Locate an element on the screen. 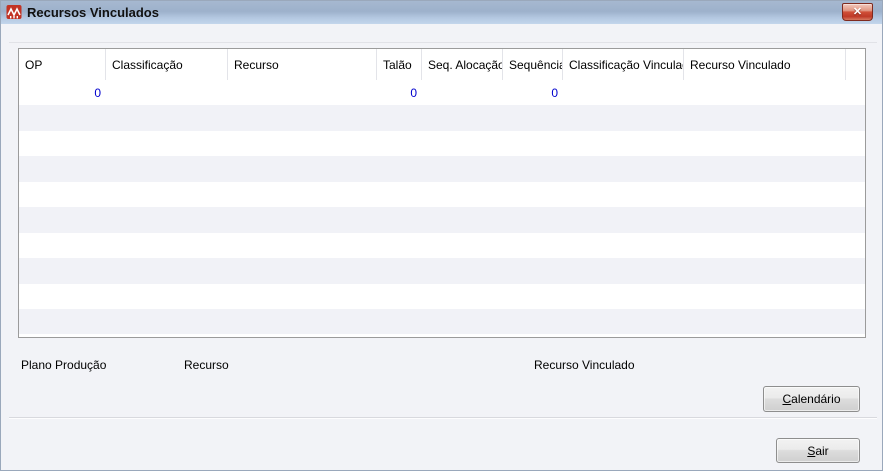  cell-seq-alocacao is located at coordinates (462, 92).